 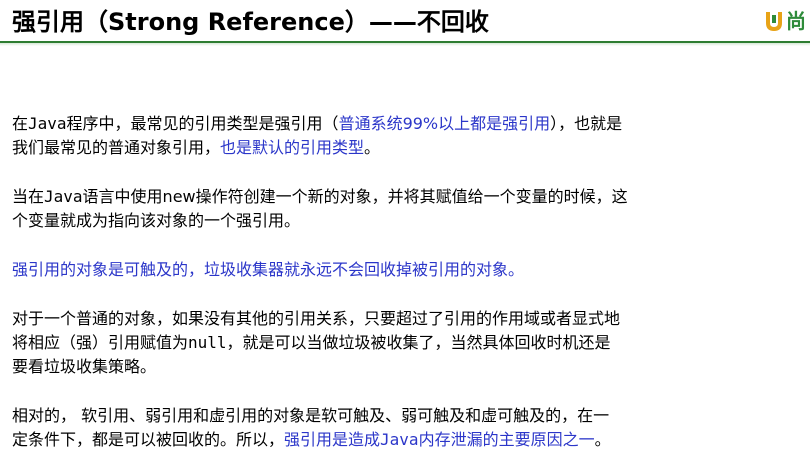 What do you see at coordinates (202, 123) in the screenshot?
I see `text-run: 程序中，最常见的引用类型是强引用（` at bounding box center [202, 123].